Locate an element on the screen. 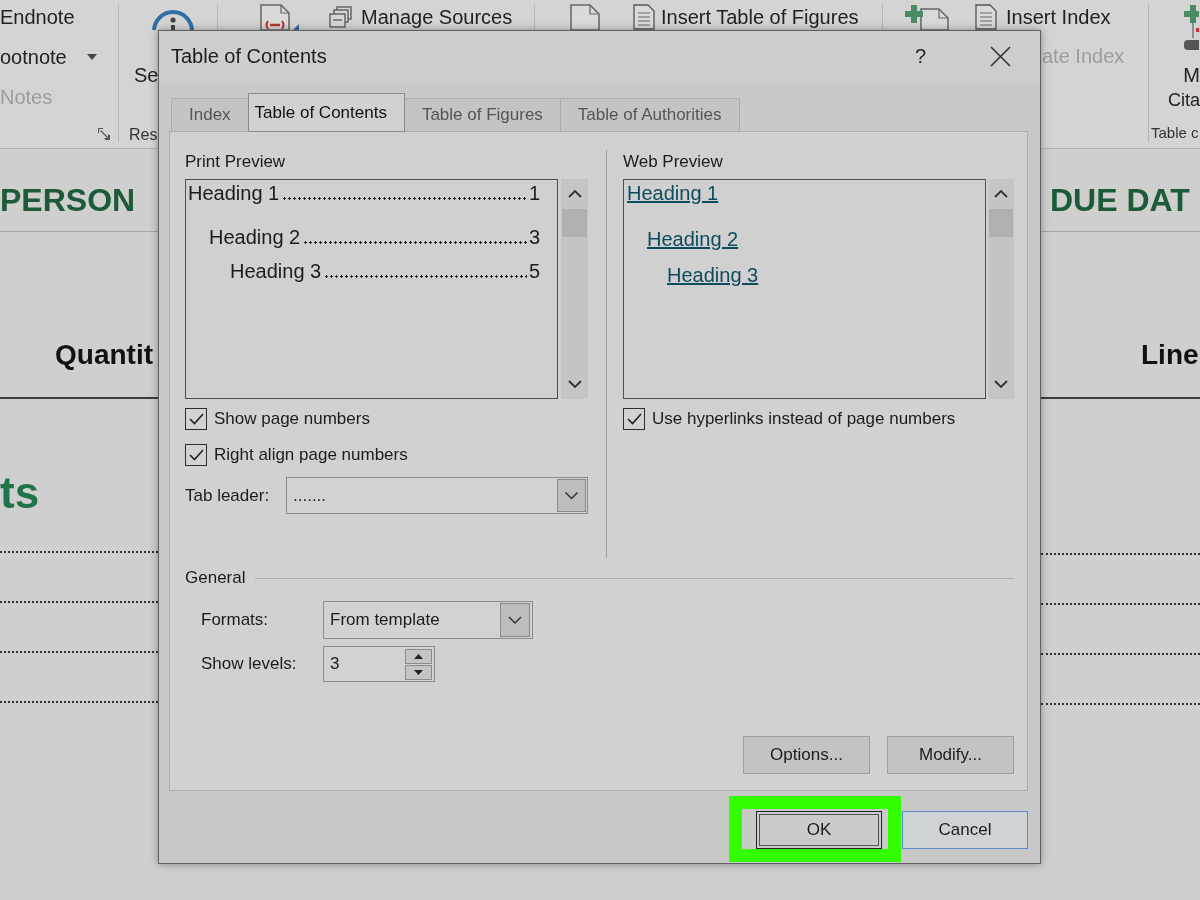 The width and height of the screenshot is (1200, 900). toc-entry: Heading 3 is located at coordinates (276, 271).